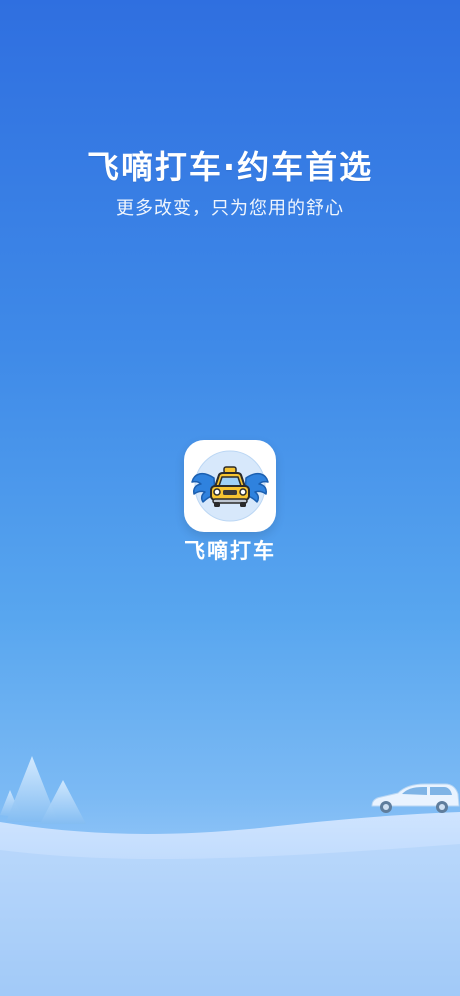  Describe the element at coordinates (230, 551) in the screenshot. I see `app-name: 飞嘀打车` at that location.